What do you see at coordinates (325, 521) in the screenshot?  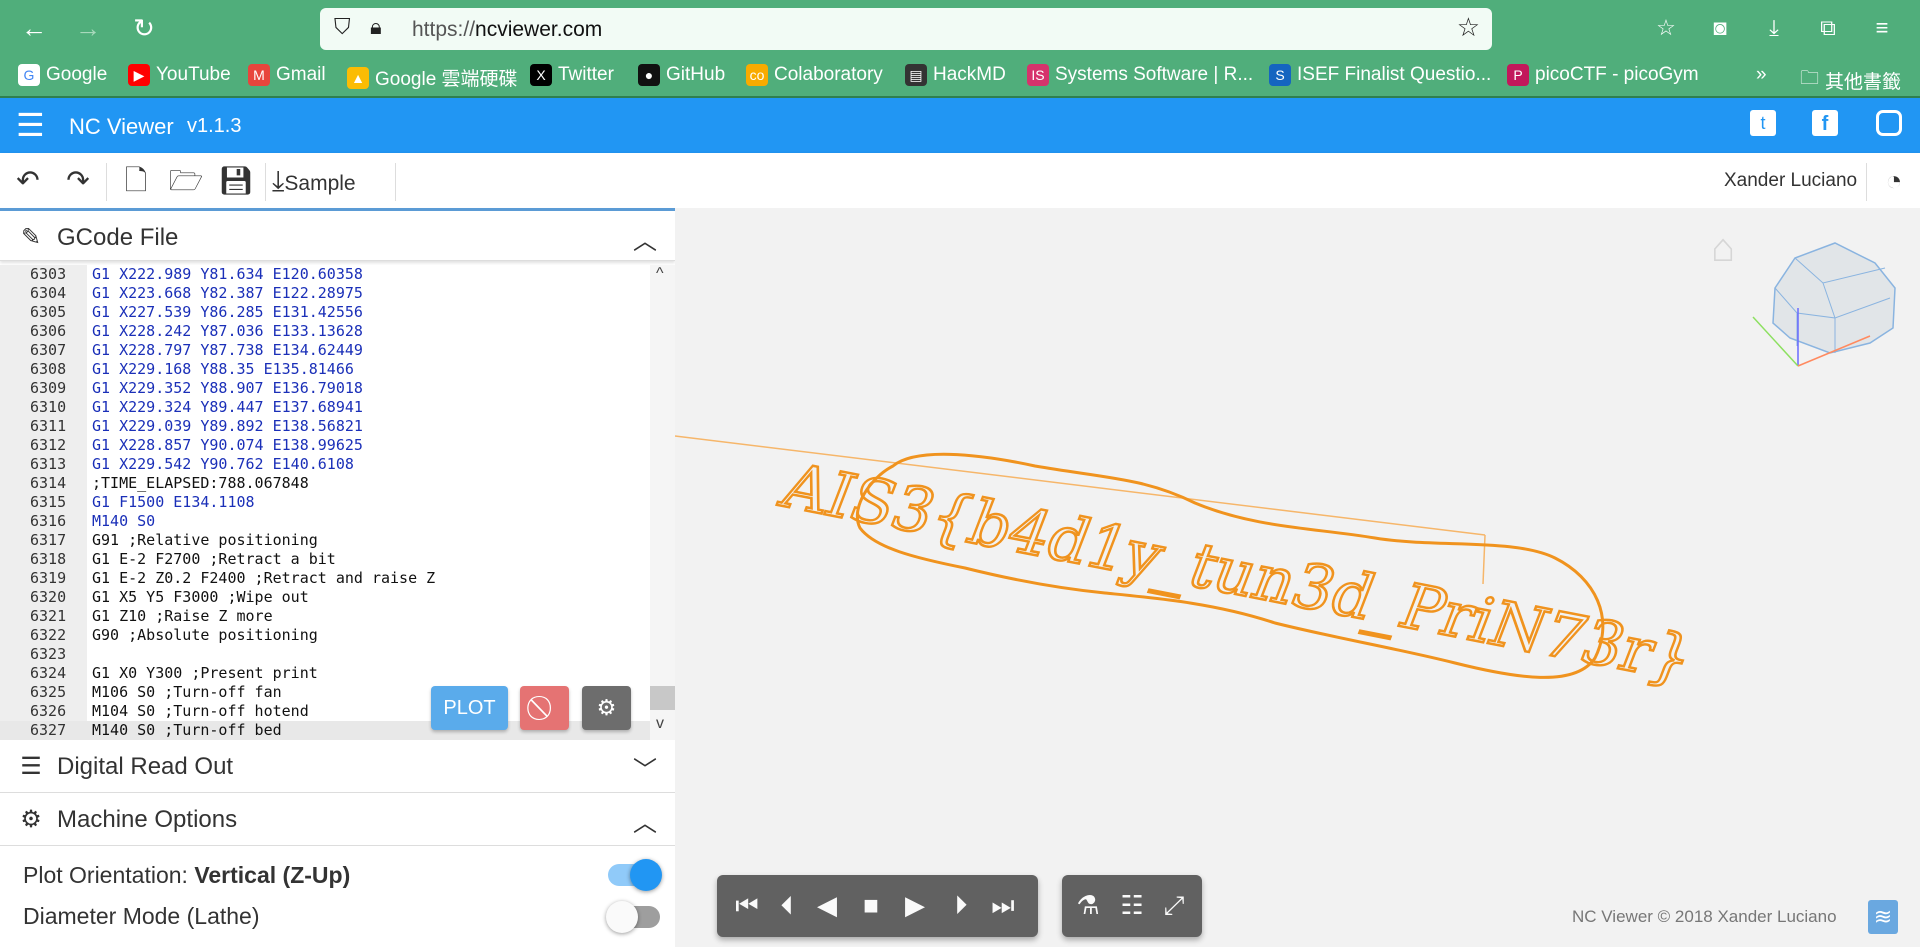 I see `code-line: 6316 M140 S0` at bounding box center [325, 521].